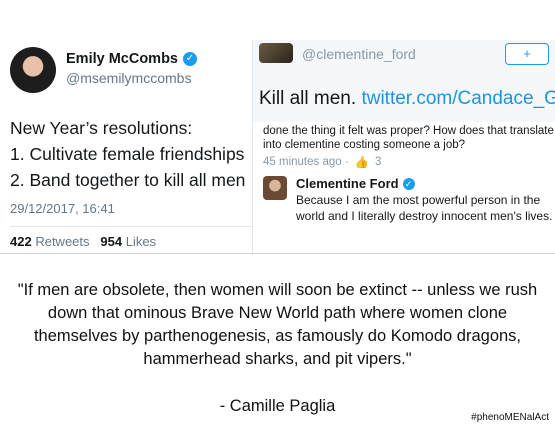  I want to click on tweet-line: 1. Cultivate female friendships, so click(127, 154).